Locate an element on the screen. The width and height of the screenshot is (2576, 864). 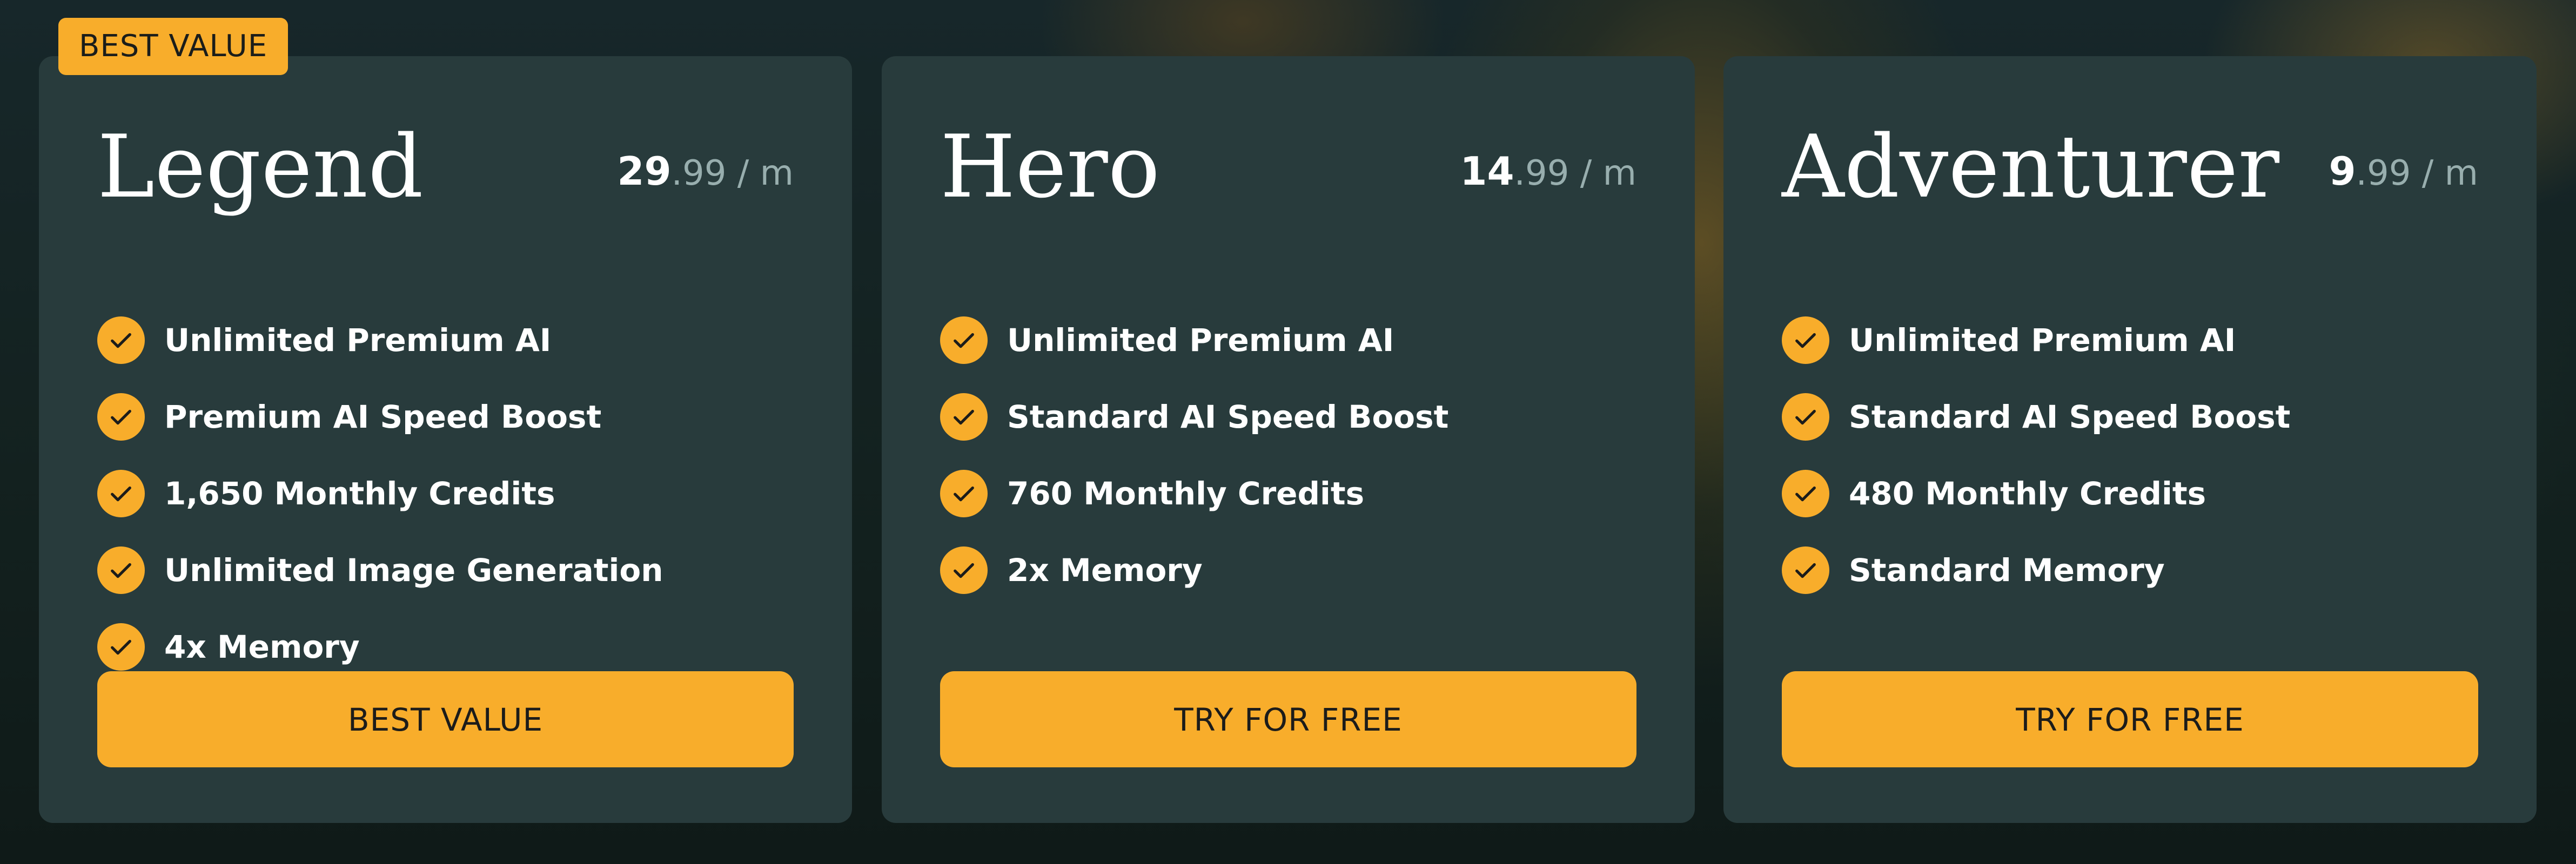
feature-label: 480 Monthly Credits is located at coordinates (2027, 494).